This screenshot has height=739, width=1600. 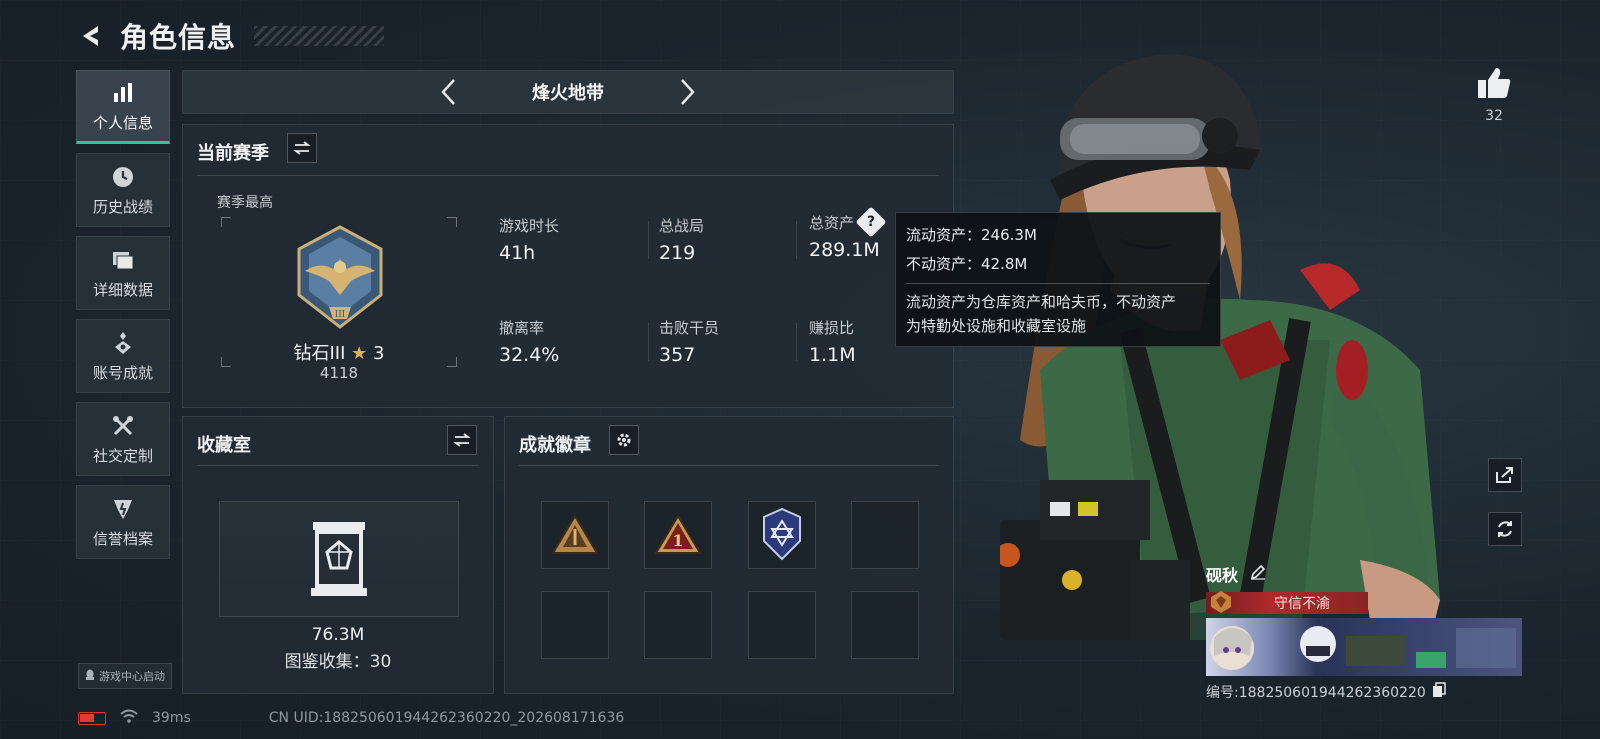 I want to click on sidebar: 个人信息 历史战绩 详细数据 账号成就 社交定制 信誉档案, so click(x=123, y=319).